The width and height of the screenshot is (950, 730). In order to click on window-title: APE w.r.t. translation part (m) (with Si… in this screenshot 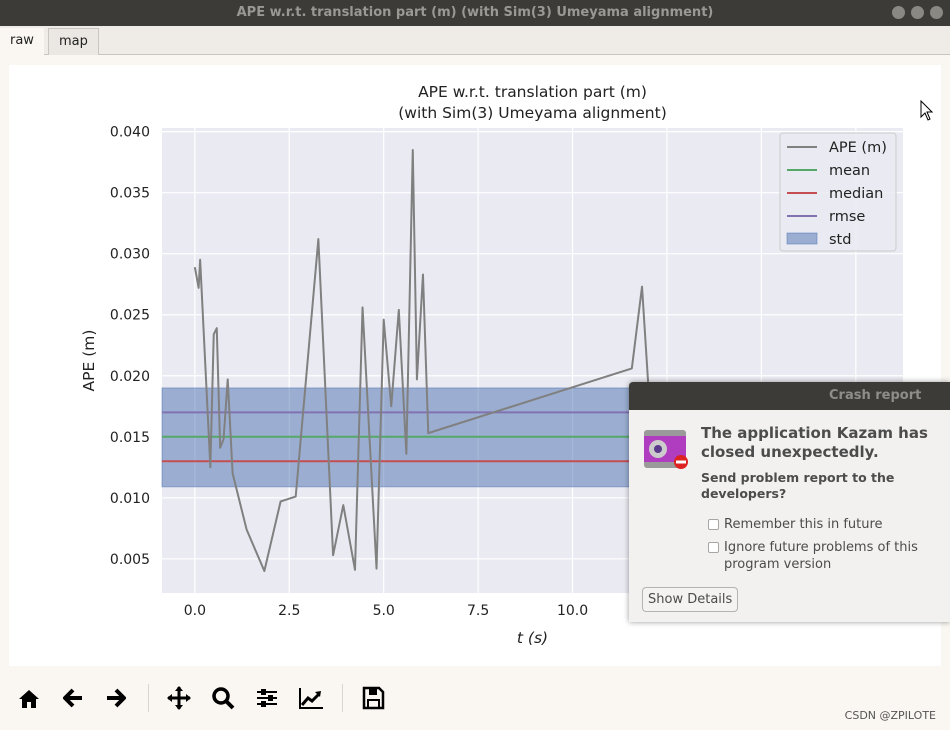, I will do `click(475, 12)`.